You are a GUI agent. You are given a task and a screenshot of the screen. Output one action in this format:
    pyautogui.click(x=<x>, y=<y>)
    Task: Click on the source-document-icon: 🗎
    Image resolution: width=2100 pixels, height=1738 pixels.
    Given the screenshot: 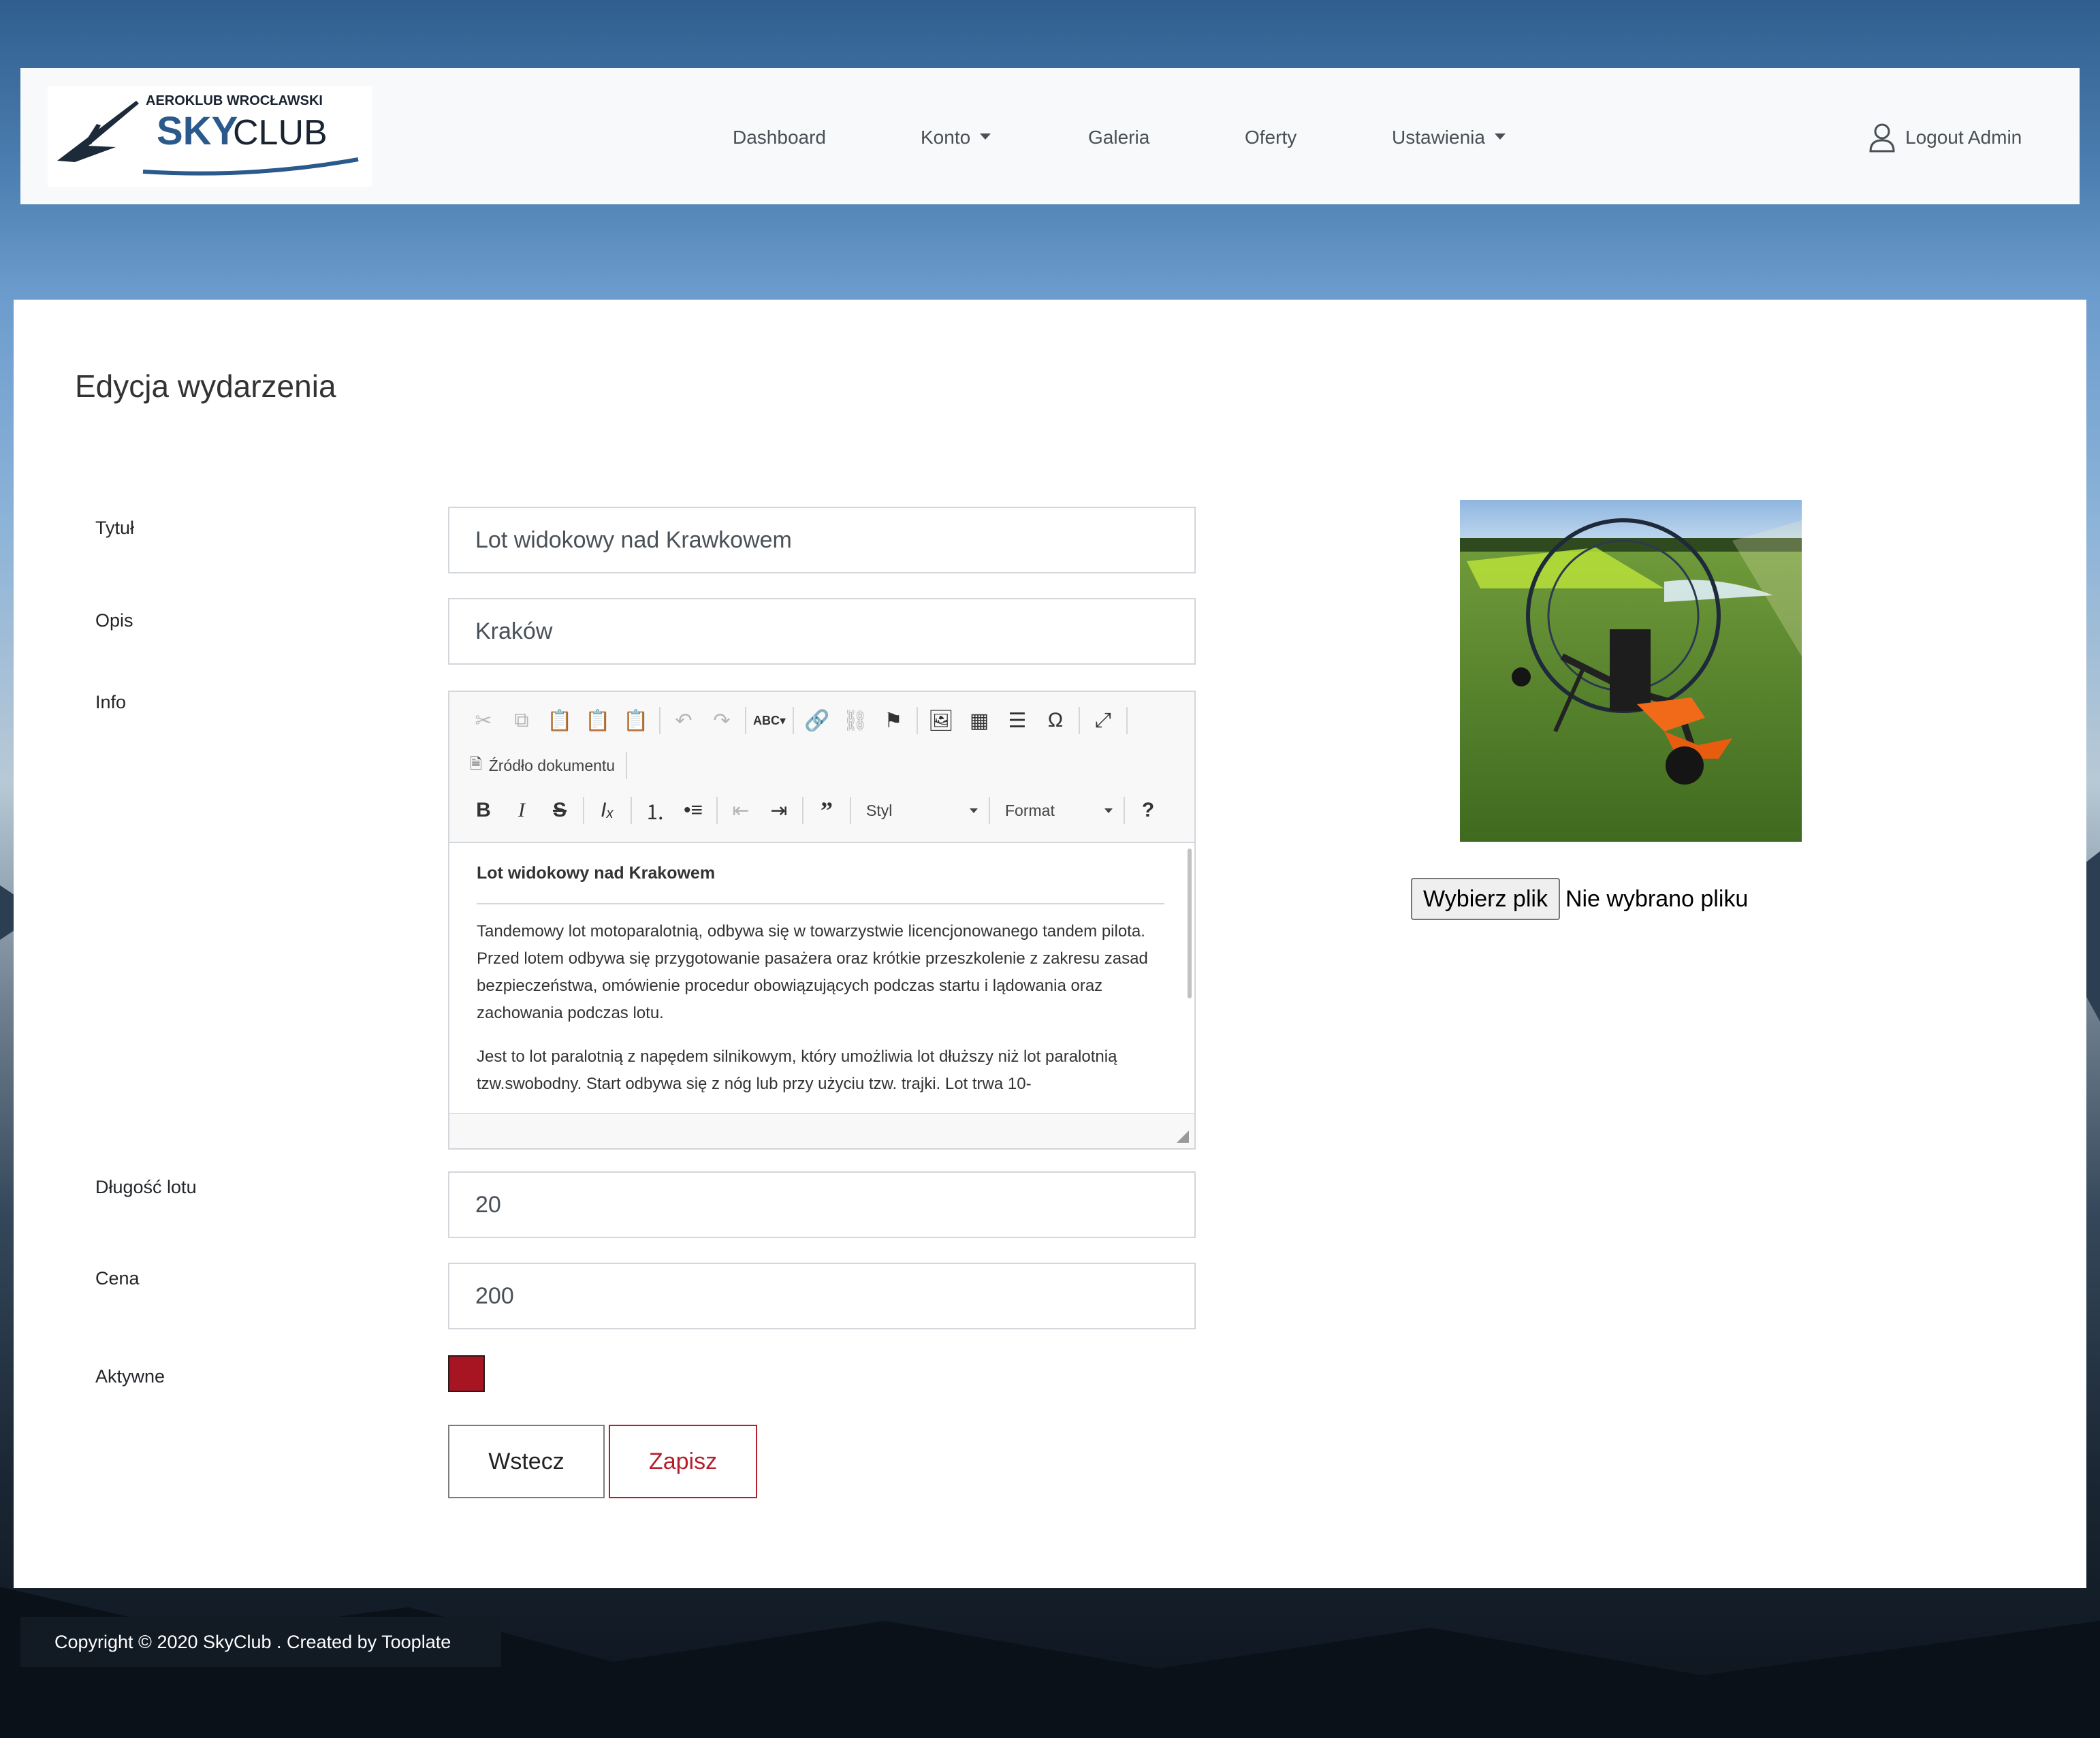 What is the action you would take?
    pyautogui.click(x=476, y=763)
    